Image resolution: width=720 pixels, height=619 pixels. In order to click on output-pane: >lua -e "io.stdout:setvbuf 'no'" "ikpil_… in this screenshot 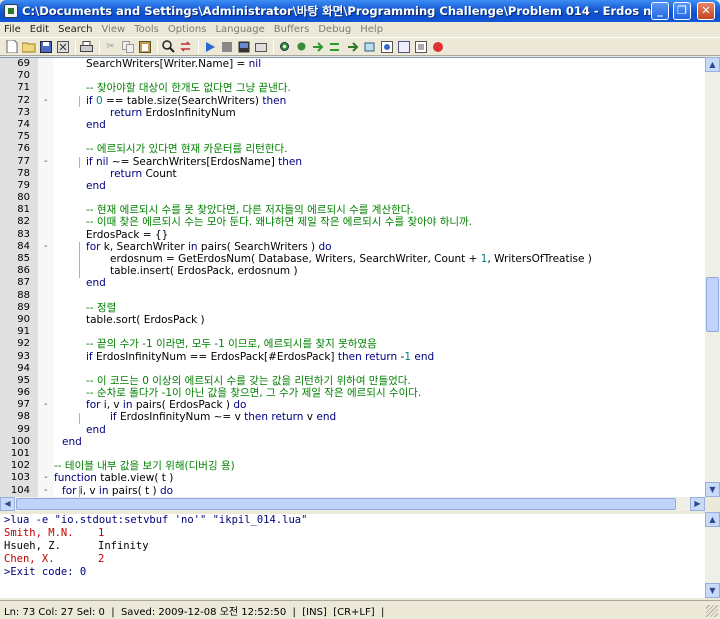, I will do `click(352, 555)`.